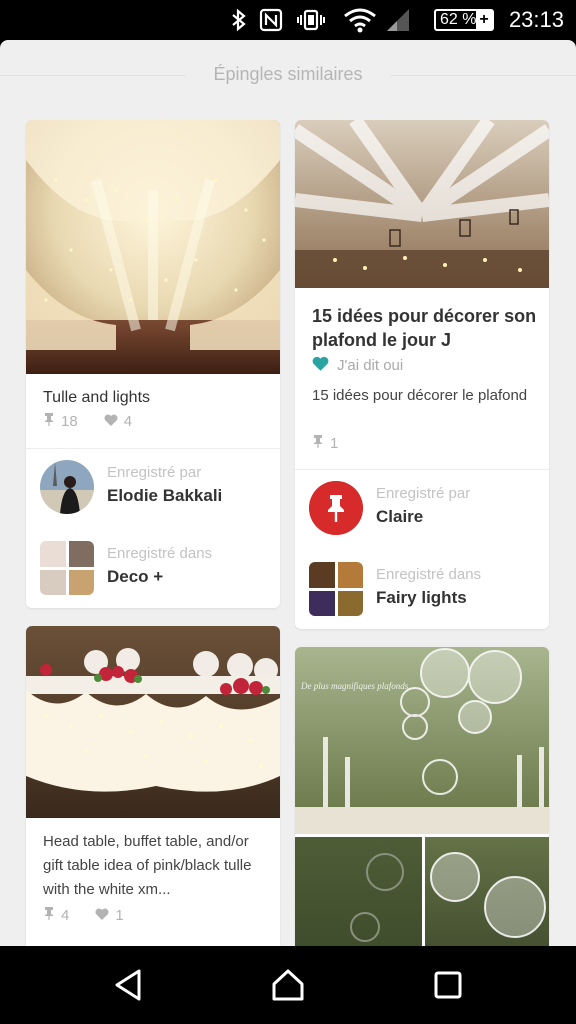 The width and height of the screenshot is (576, 1024). Describe the element at coordinates (311, 20) in the screenshot. I see `vibrate-icon` at that location.